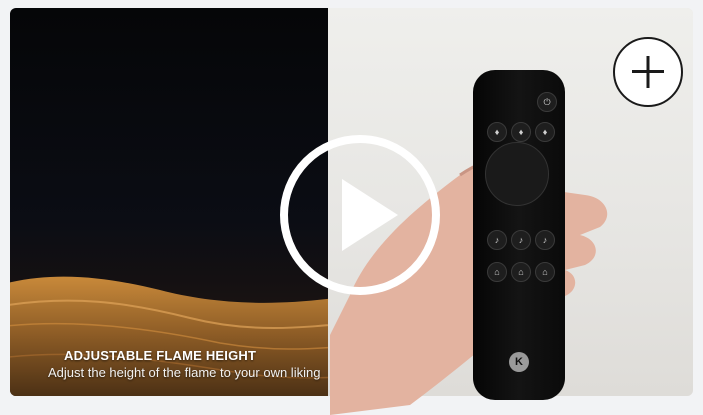 The image size is (703, 415). What do you see at coordinates (370, 215) in the screenshot?
I see `play-icon` at bounding box center [370, 215].